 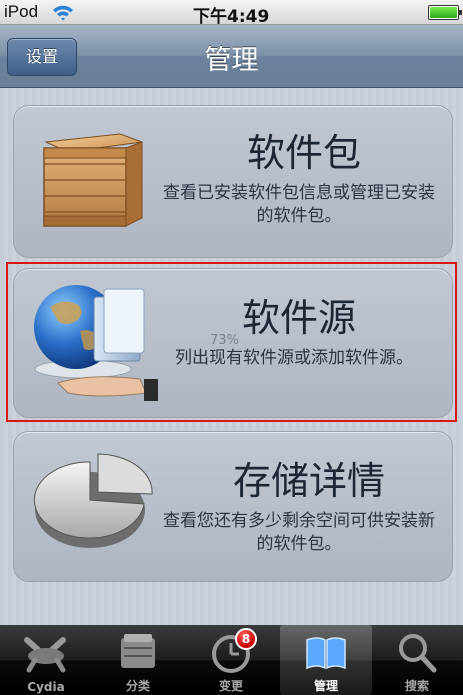 I want to click on tab-changes: 8 变更, so click(x=231, y=660).